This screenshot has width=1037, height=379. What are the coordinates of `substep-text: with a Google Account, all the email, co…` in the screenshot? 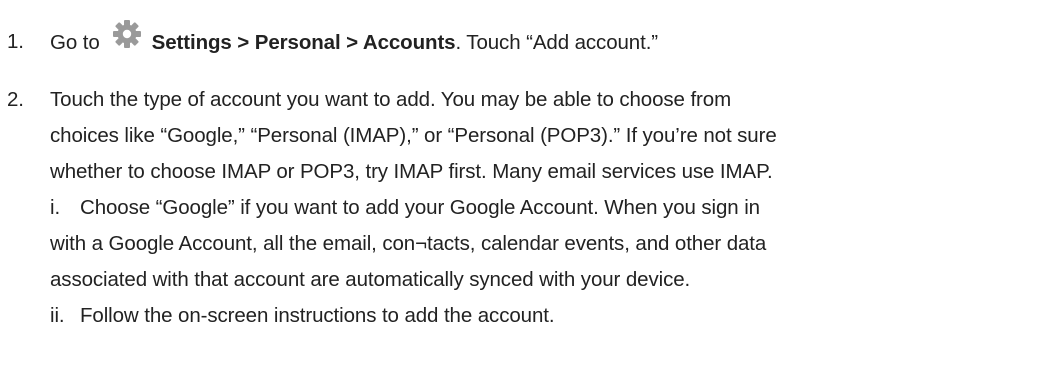 It's located at (408, 243).